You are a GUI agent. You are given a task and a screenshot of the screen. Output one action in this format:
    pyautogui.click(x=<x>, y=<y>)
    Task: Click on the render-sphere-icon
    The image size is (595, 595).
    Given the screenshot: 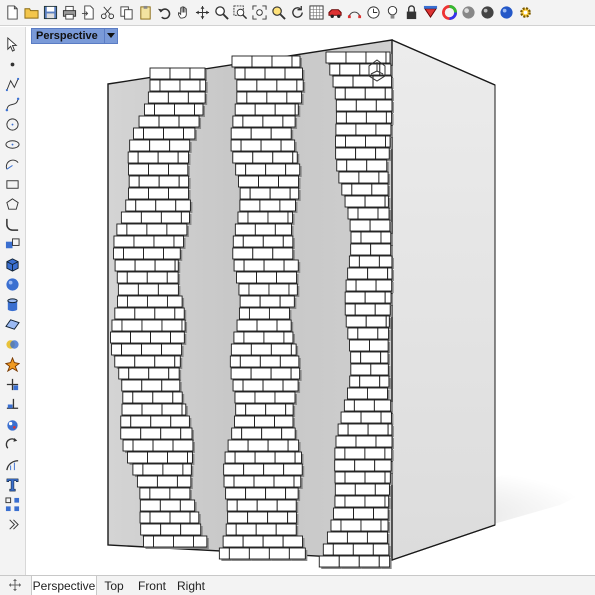 What is the action you would take?
    pyautogui.click(x=468, y=13)
    